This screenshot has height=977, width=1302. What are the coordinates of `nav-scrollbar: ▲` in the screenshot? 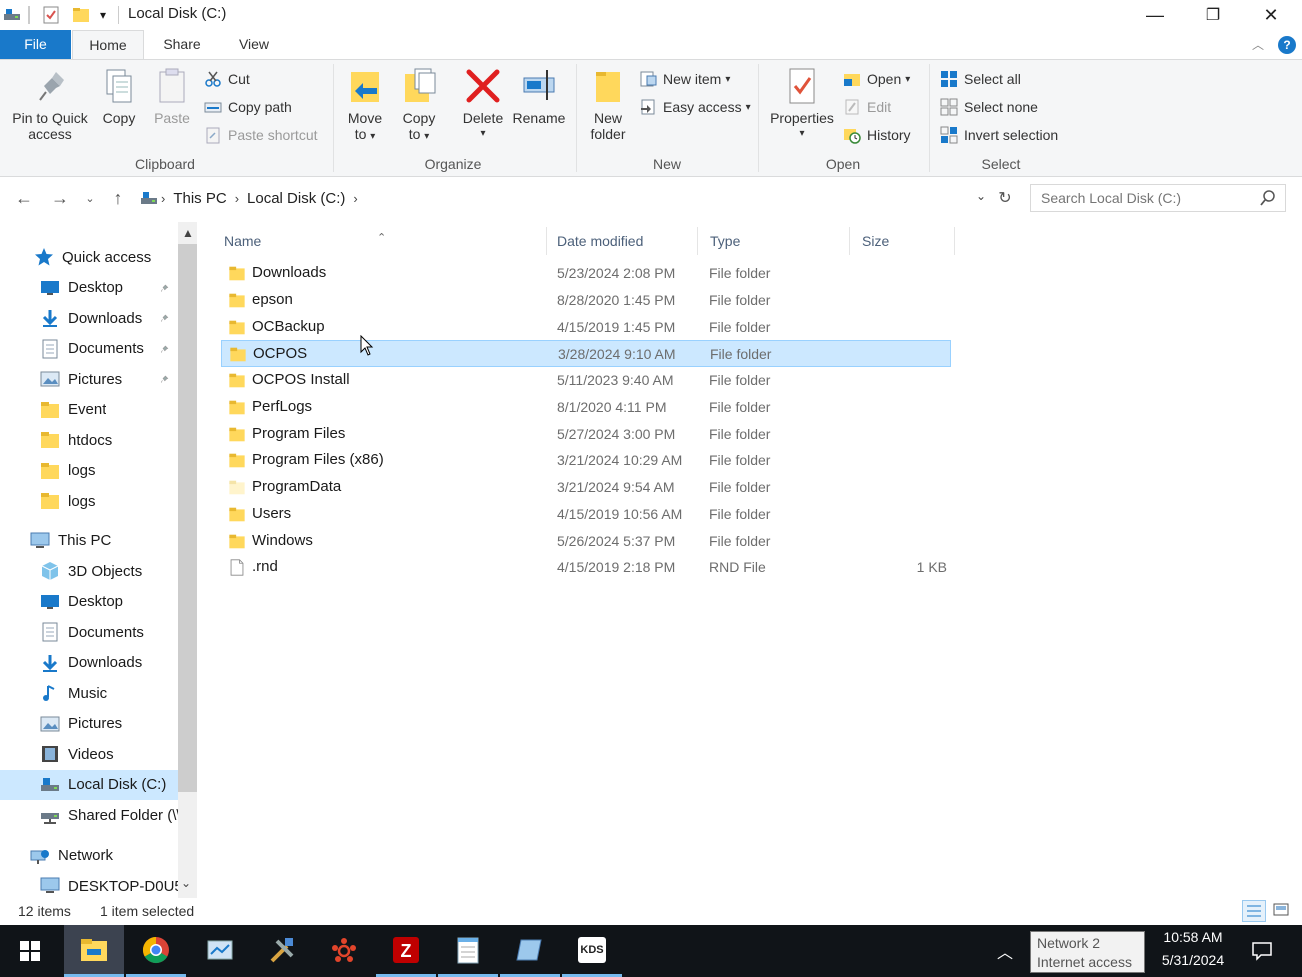 It's located at (187, 560).